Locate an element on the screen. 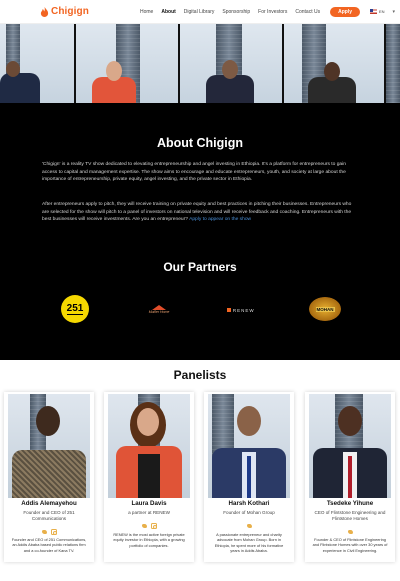  nav-link-sponsorship: Sponsorship is located at coordinates (236, 12).